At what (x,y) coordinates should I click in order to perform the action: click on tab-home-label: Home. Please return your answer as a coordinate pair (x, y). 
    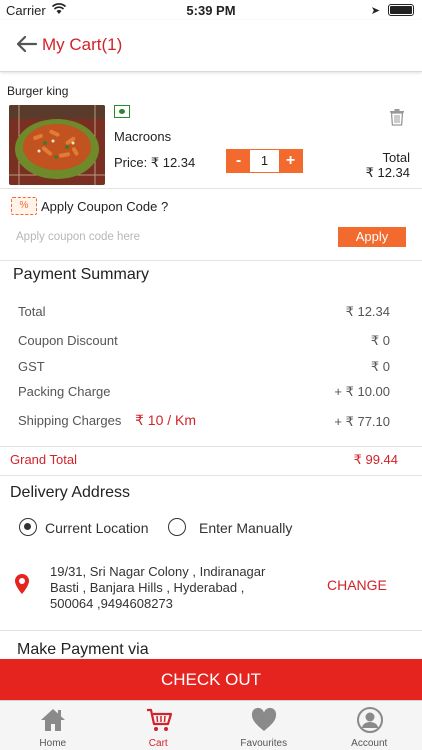
    Looking at the image, I should click on (53, 743).